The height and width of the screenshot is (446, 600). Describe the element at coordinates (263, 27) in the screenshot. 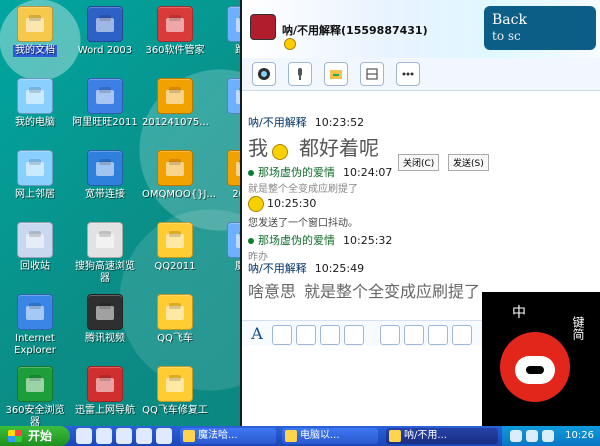

I see `contact-avatar` at that location.